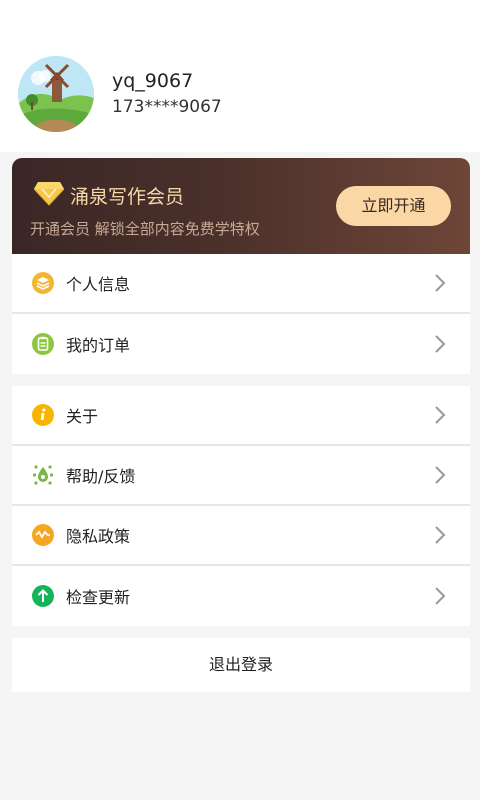  Describe the element at coordinates (82, 416) in the screenshot. I see `menu-item-label: 关于` at that location.